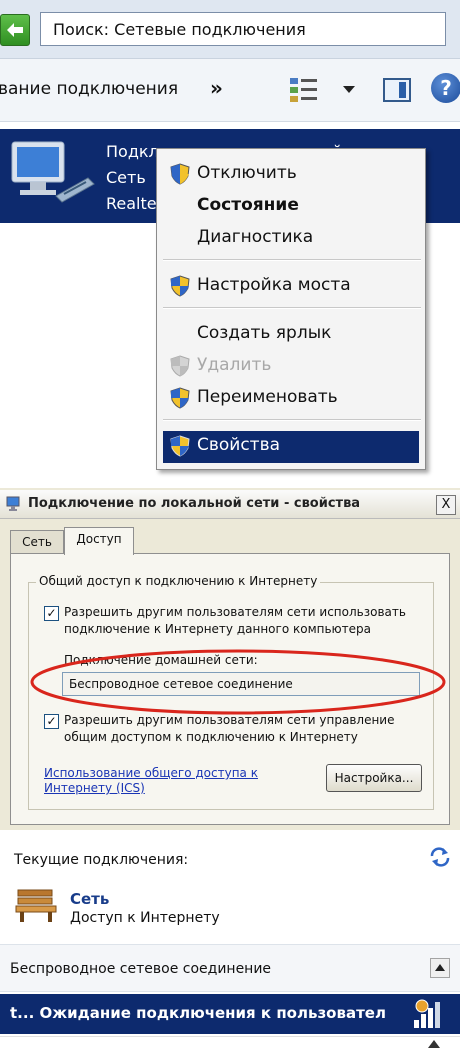 The height and width of the screenshot is (1053, 460). Describe the element at coordinates (274, 285) in the screenshot. I see `menu-item-label: Настройка моста` at that location.